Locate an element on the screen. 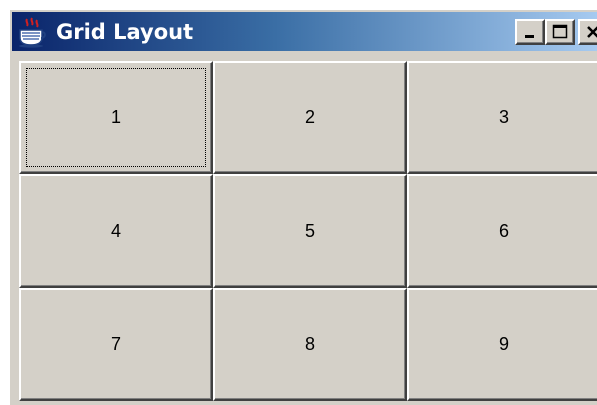  grid-button-label: 5 is located at coordinates (309, 230).